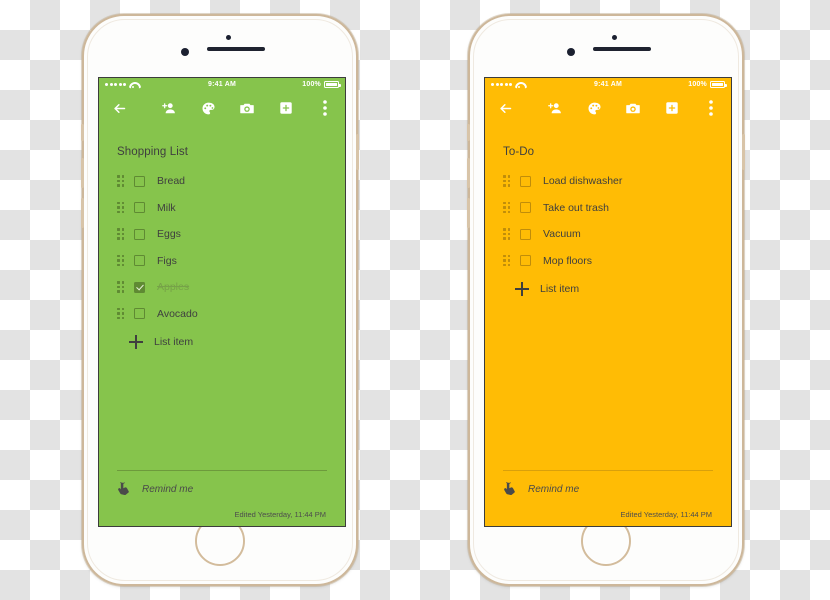 Image resolution: width=830 pixels, height=600 pixels. I want to click on checklist: Bread Milk Eggs Figs Apples Avocado List item, so click(222, 262).